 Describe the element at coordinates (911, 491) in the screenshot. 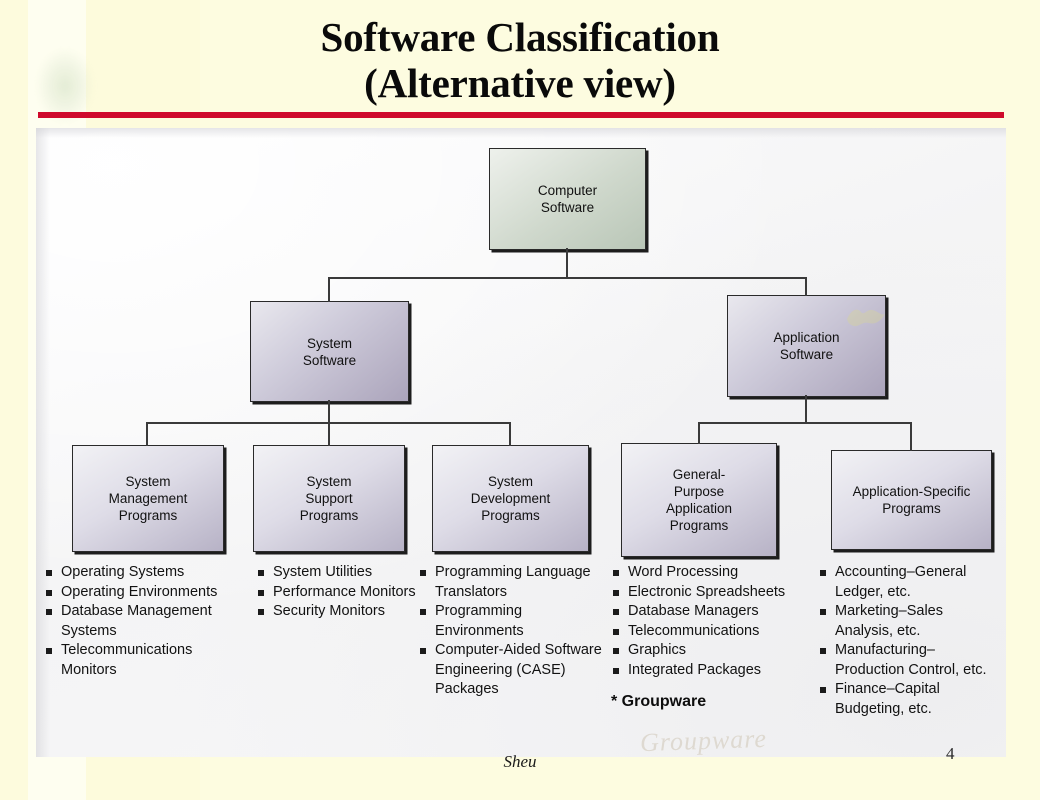

I see `node-application-specific-line1: Application-Specific` at that location.